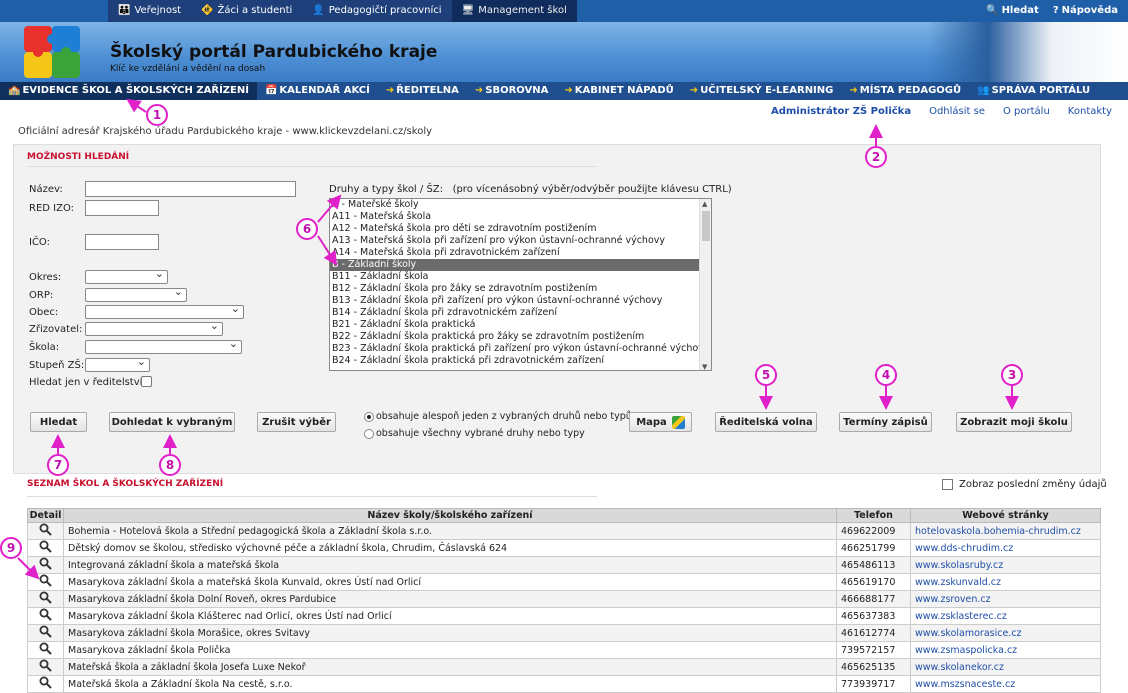 The height and width of the screenshot is (693, 1128). What do you see at coordinates (246, 11) in the screenshot?
I see `audience-tab-students: 🚸 Žáci a studenti` at bounding box center [246, 11].